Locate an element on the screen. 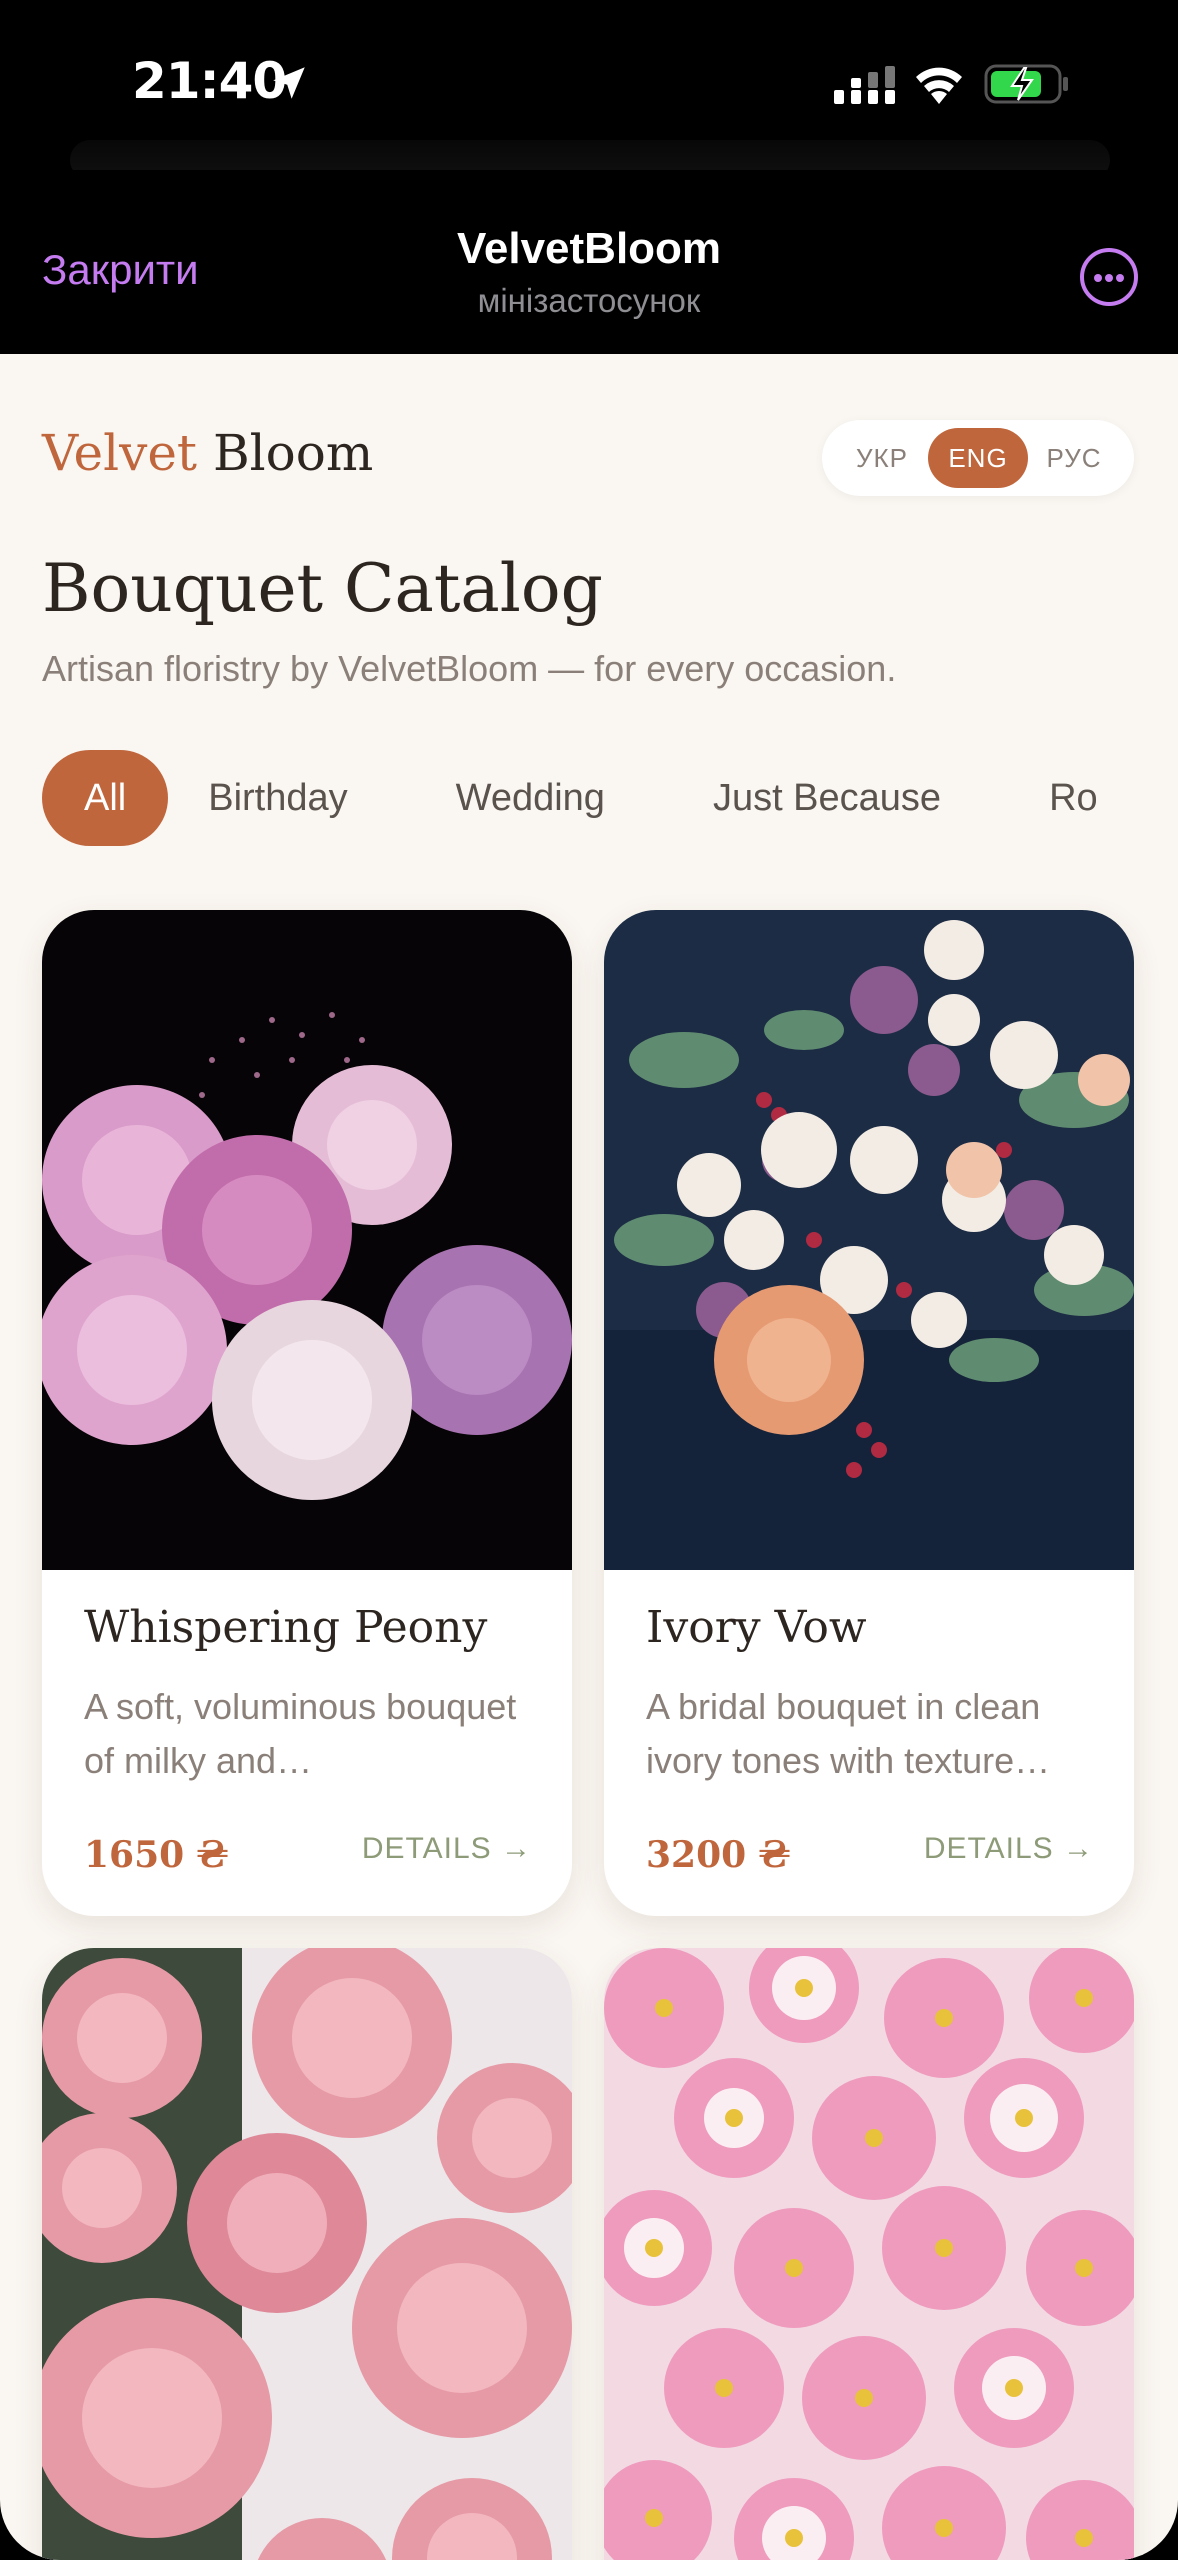  language-switcher: УКР ENG РУС is located at coordinates (978, 458).